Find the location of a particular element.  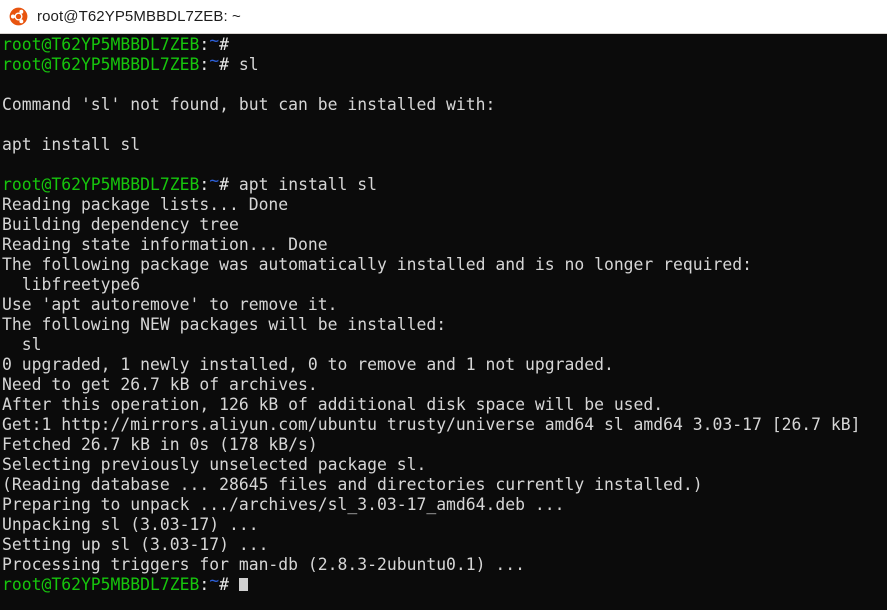

terminal-output-line: Reading state information... Done is located at coordinates (444, 245).